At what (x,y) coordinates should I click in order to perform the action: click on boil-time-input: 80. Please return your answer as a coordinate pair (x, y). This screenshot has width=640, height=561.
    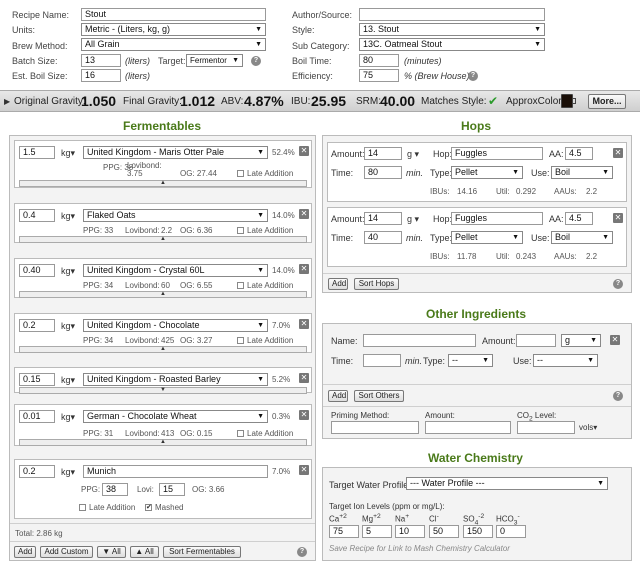
    Looking at the image, I should click on (379, 60).